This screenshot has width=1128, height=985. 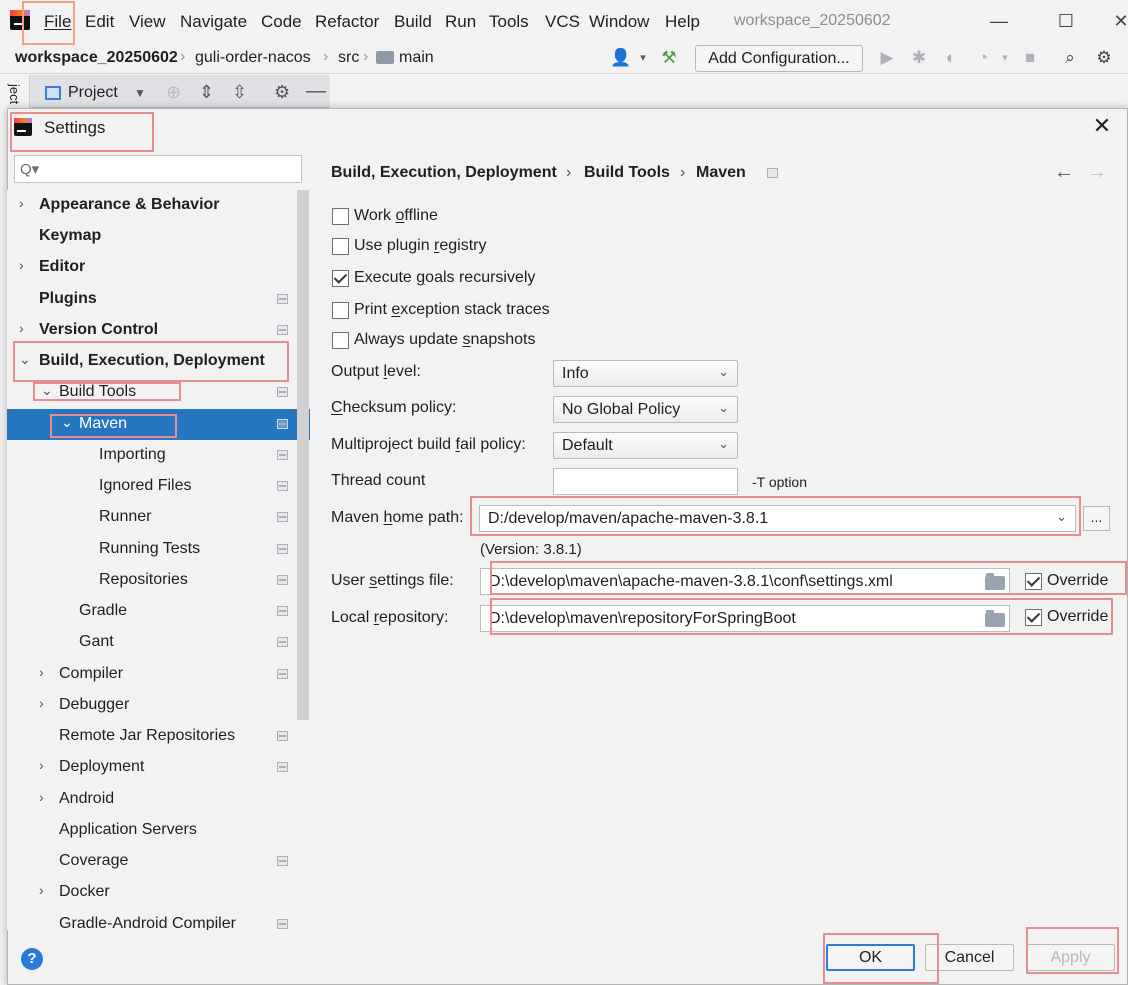 What do you see at coordinates (347, 22) in the screenshot?
I see `menu-refactor: Refactor` at bounding box center [347, 22].